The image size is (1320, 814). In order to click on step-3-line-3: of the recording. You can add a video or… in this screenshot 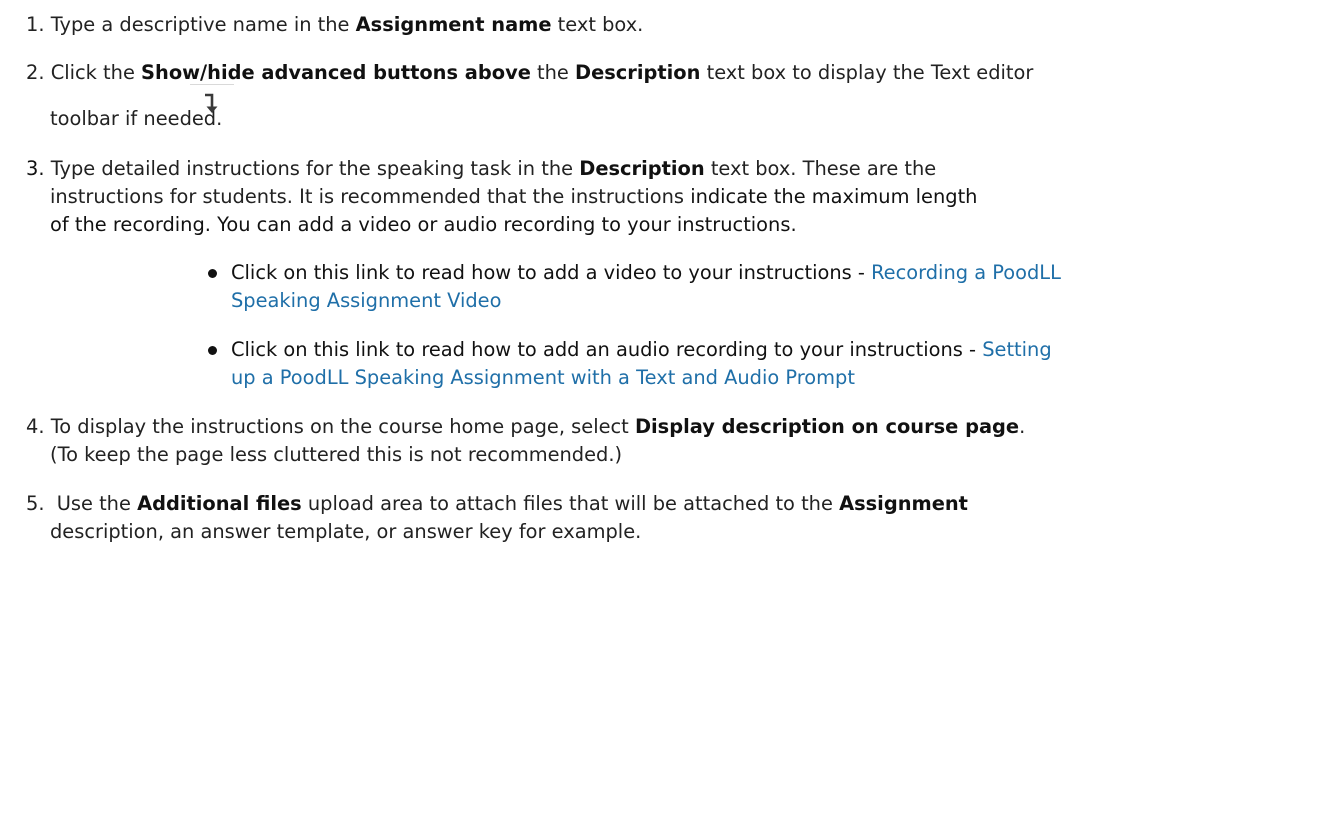, I will do `click(423, 224)`.